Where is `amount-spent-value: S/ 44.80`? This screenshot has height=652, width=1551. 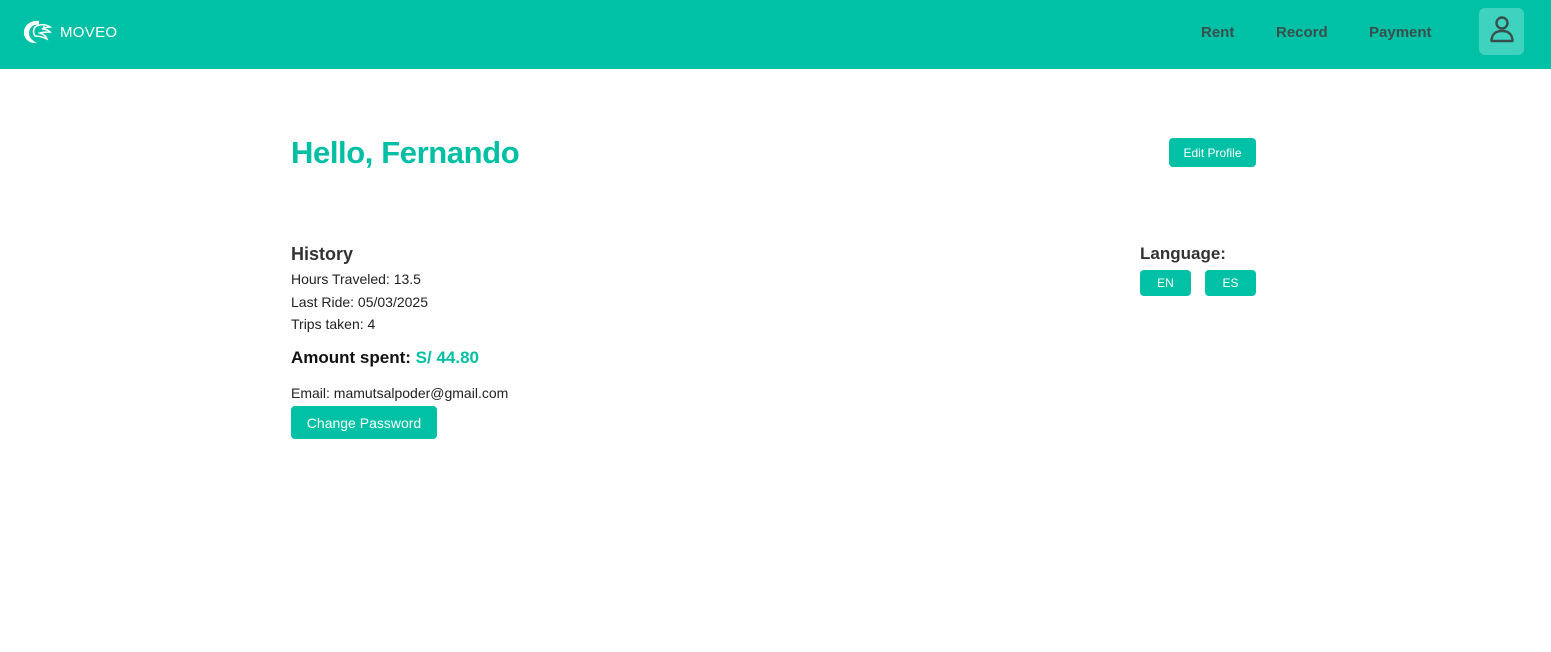
amount-spent-value: S/ 44.80 is located at coordinates (447, 357).